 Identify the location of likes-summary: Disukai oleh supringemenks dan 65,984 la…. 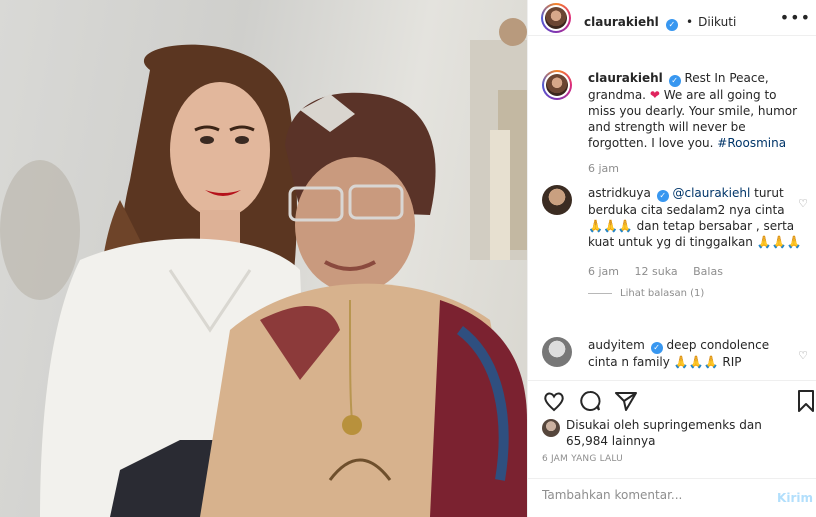
(674, 433).